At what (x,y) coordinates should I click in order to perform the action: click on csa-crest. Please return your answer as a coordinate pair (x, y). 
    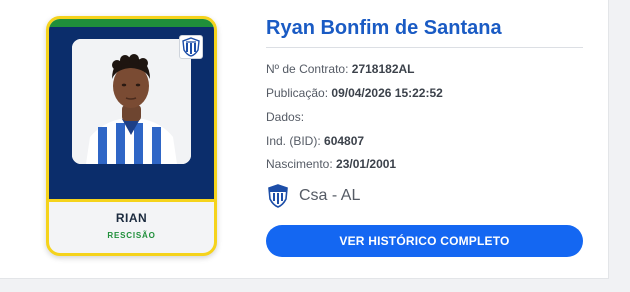
    Looking at the image, I should click on (191, 47).